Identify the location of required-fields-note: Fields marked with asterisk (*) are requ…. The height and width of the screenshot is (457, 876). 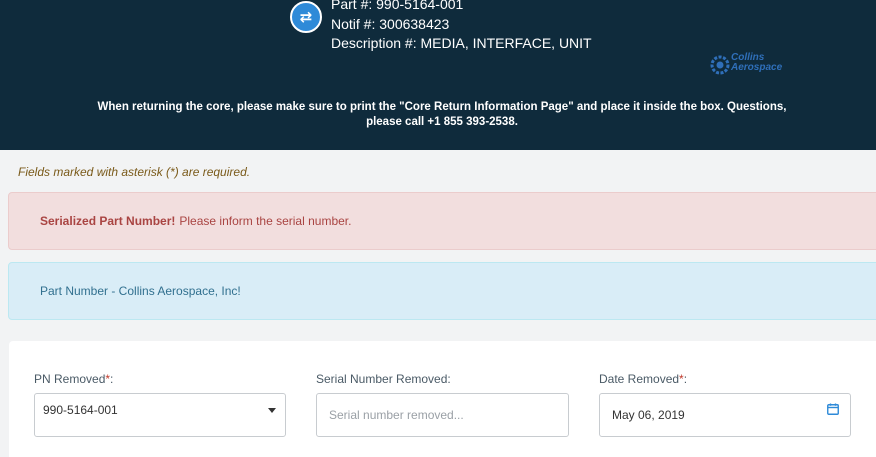
(134, 172).